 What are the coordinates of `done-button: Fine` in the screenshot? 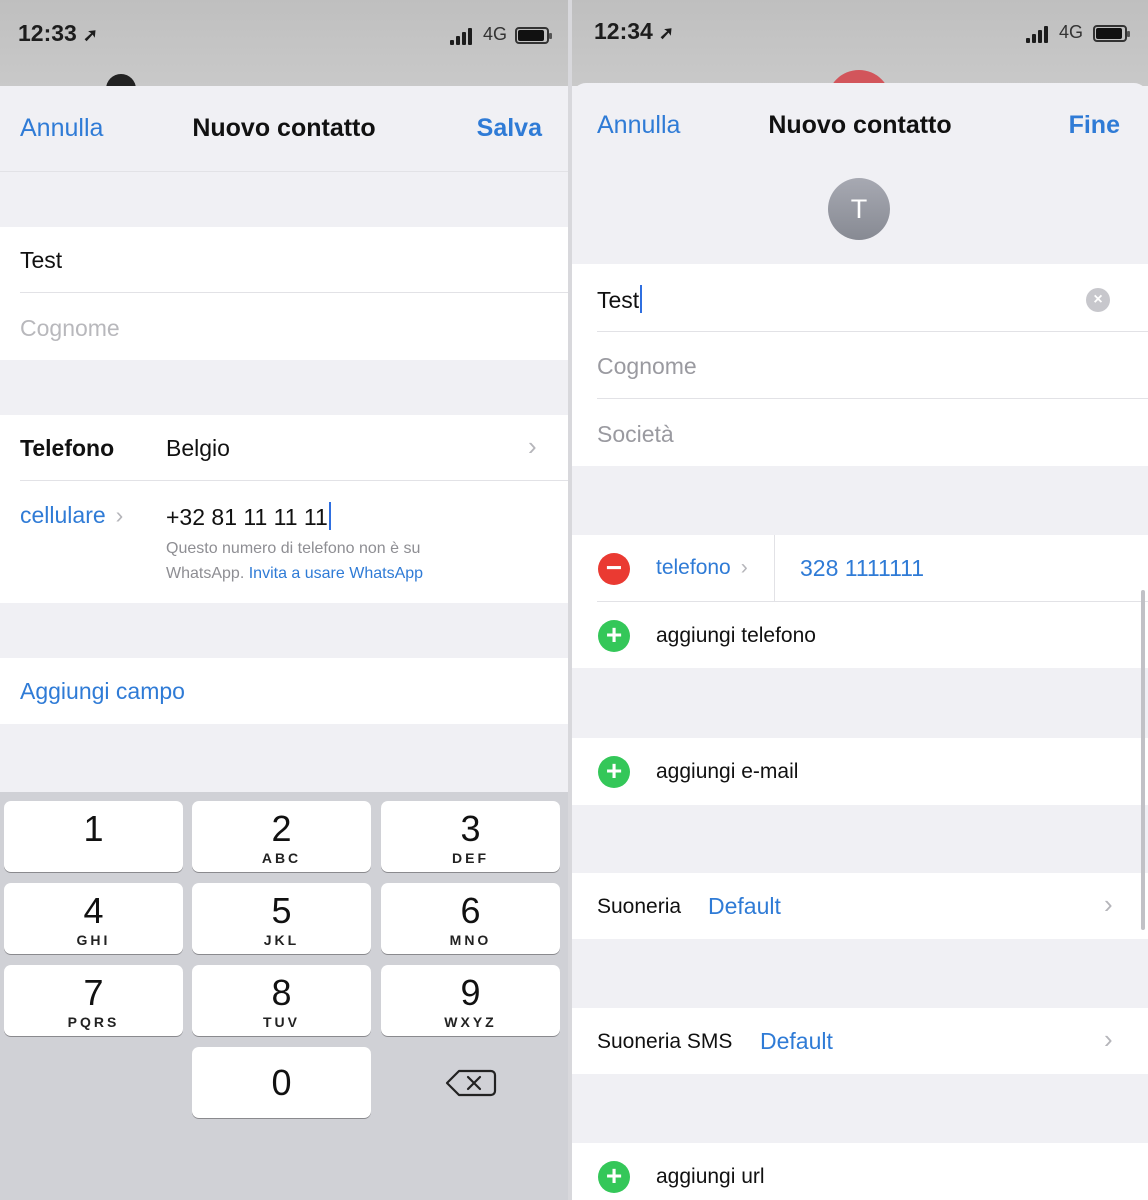 It's located at (1094, 125).